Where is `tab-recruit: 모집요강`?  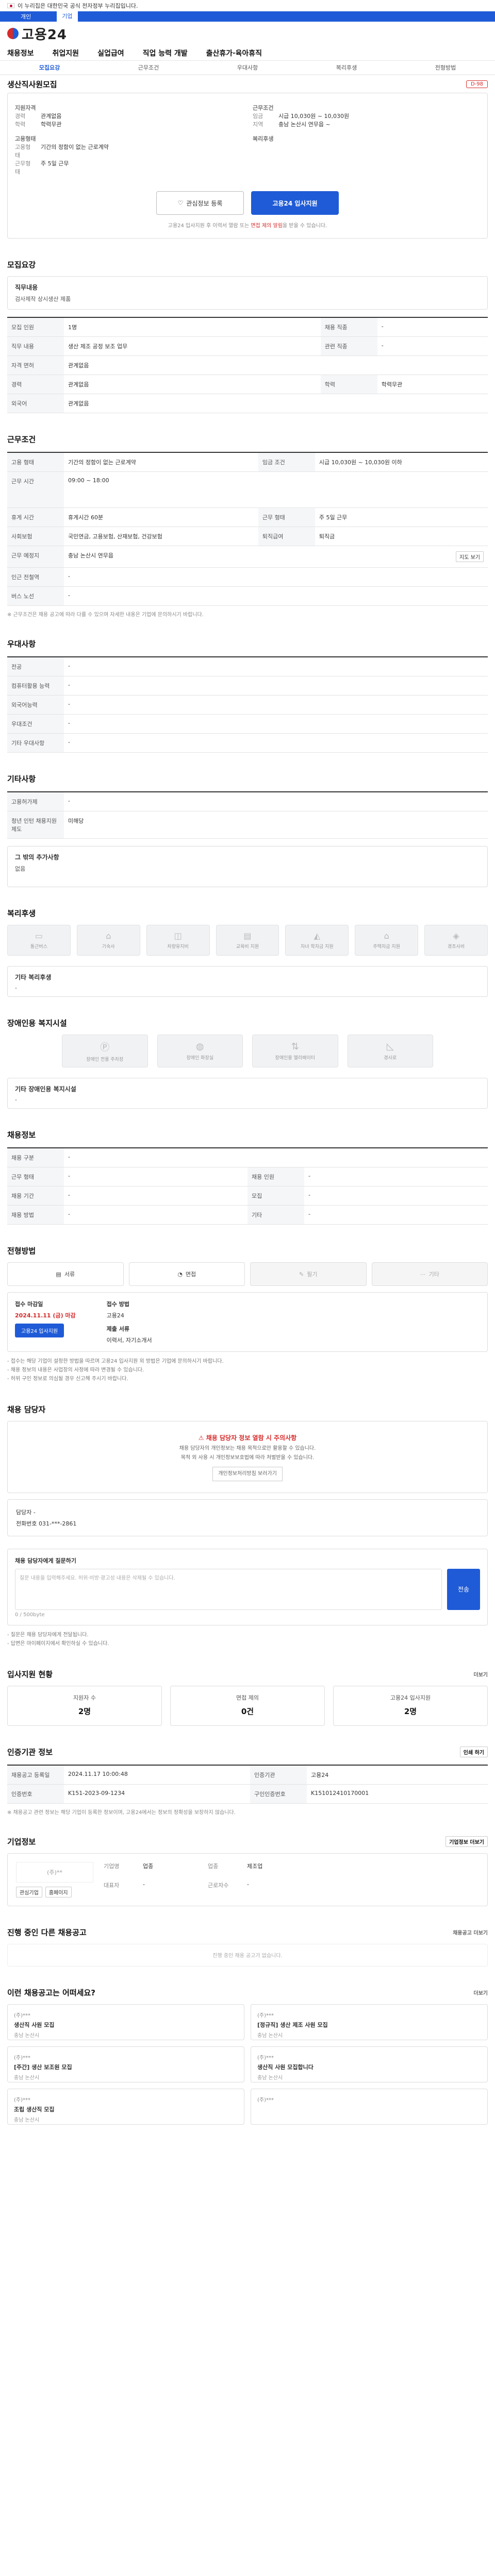 tab-recruit: 모집요강 is located at coordinates (49, 67).